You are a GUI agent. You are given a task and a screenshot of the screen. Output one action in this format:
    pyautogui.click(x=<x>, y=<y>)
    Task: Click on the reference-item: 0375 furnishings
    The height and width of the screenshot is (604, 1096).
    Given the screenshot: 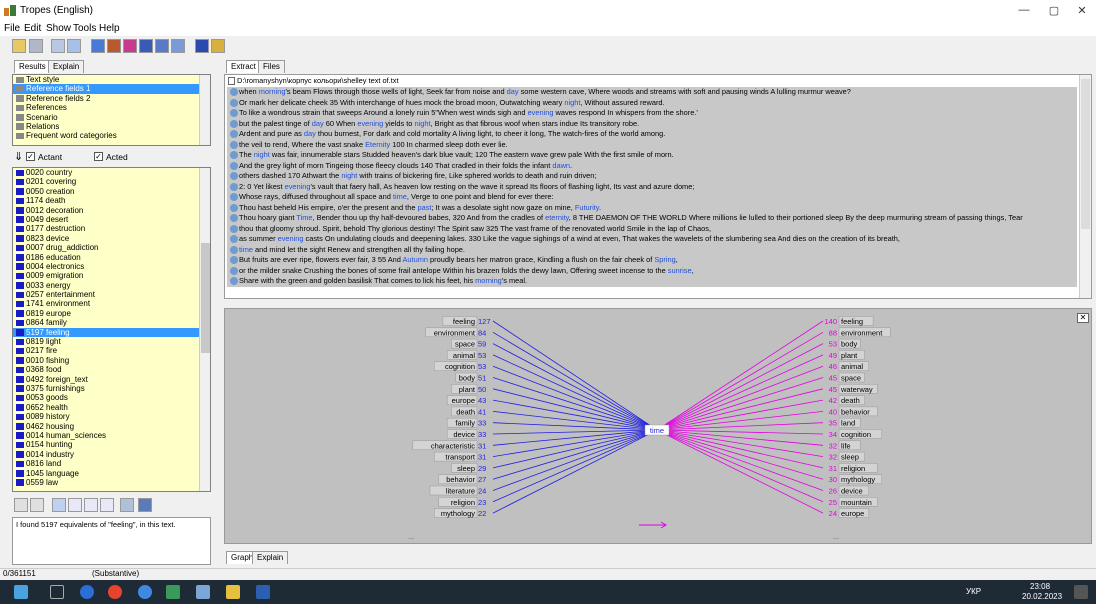 What is the action you would take?
    pyautogui.click(x=111, y=388)
    